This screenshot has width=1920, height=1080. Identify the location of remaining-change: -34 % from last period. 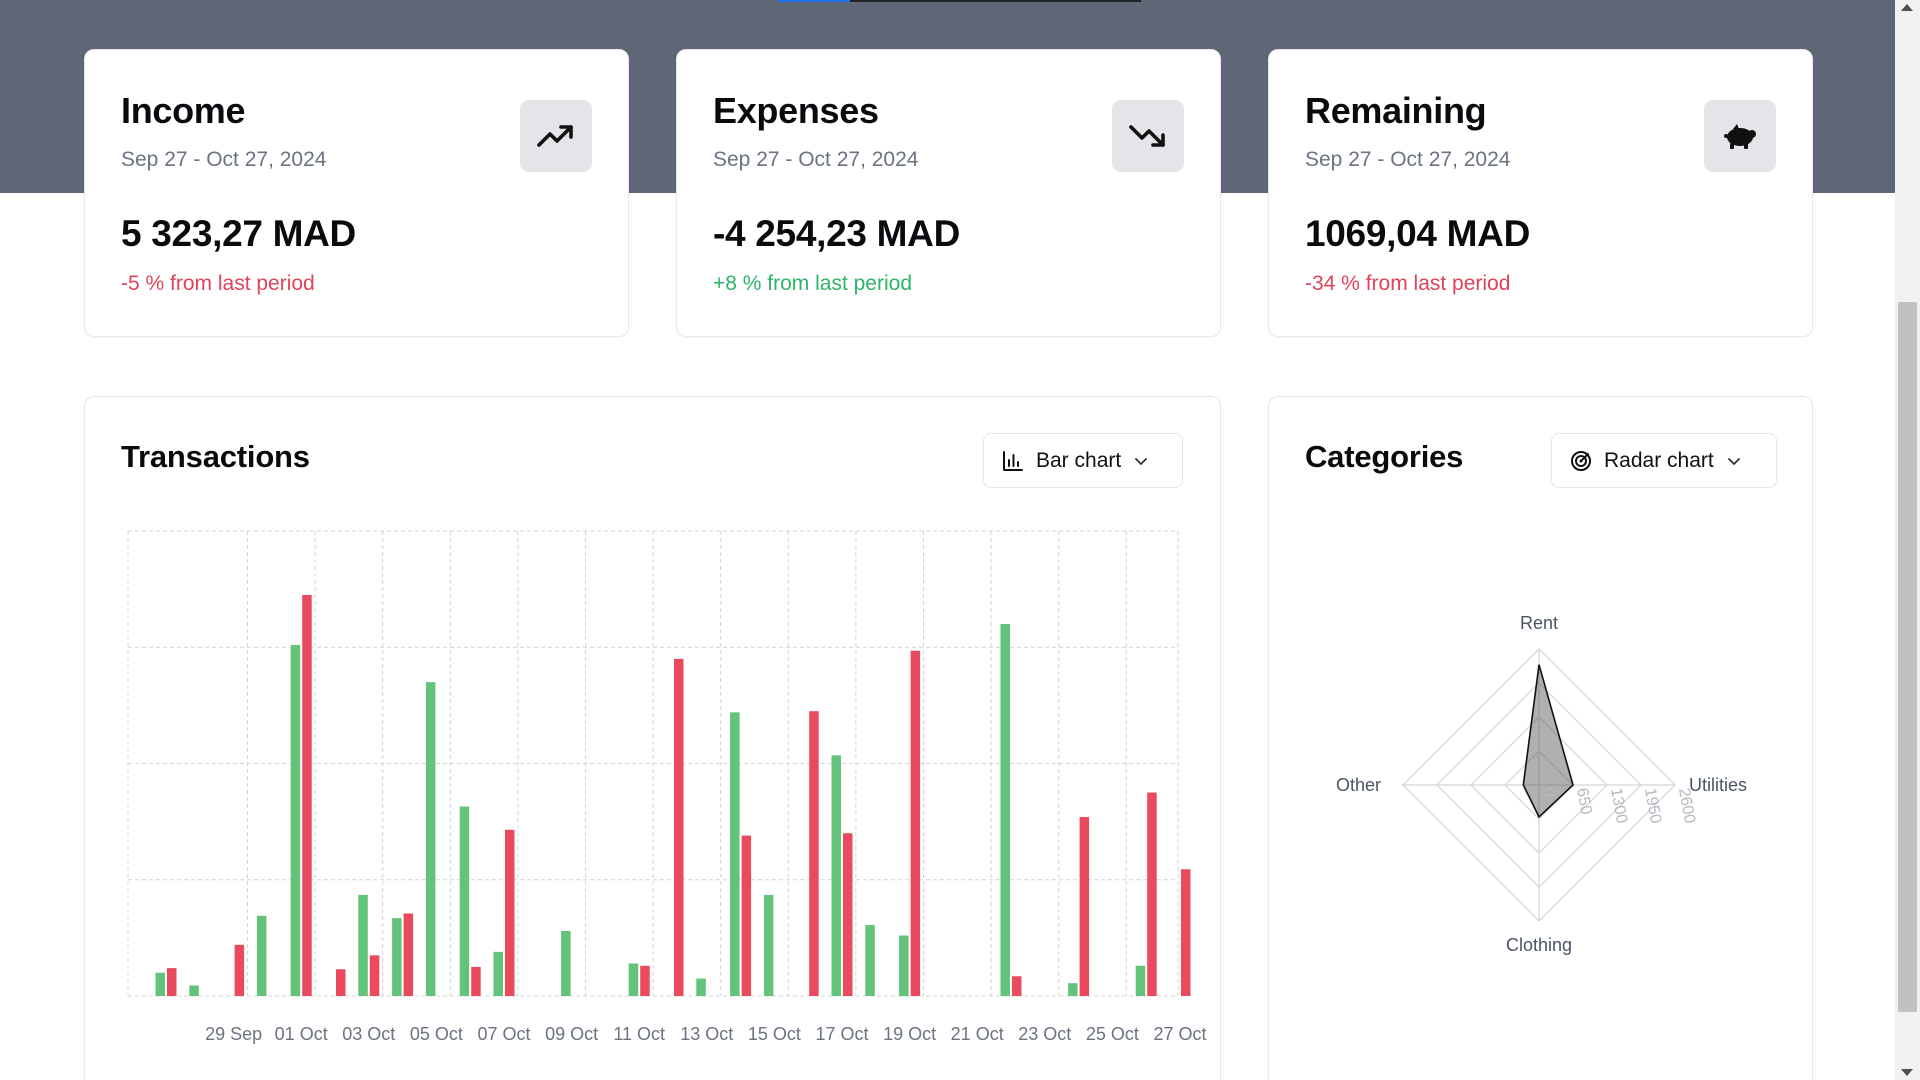
(1408, 283).